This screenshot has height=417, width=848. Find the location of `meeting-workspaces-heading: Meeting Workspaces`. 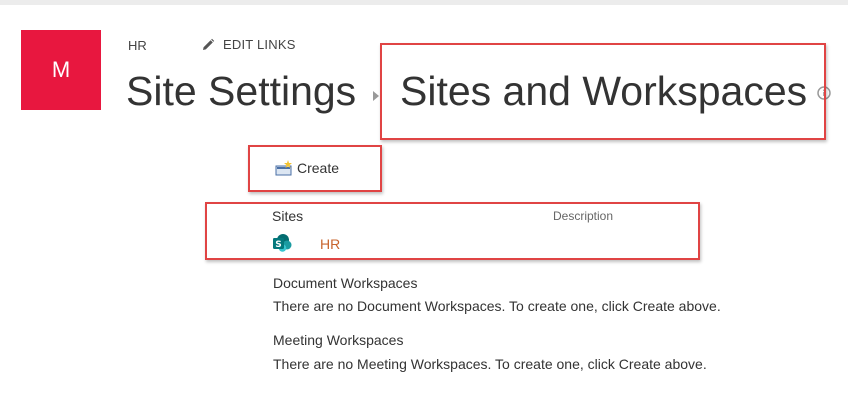

meeting-workspaces-heading: Meeting Workspaces is located at coordinates (338, 340).